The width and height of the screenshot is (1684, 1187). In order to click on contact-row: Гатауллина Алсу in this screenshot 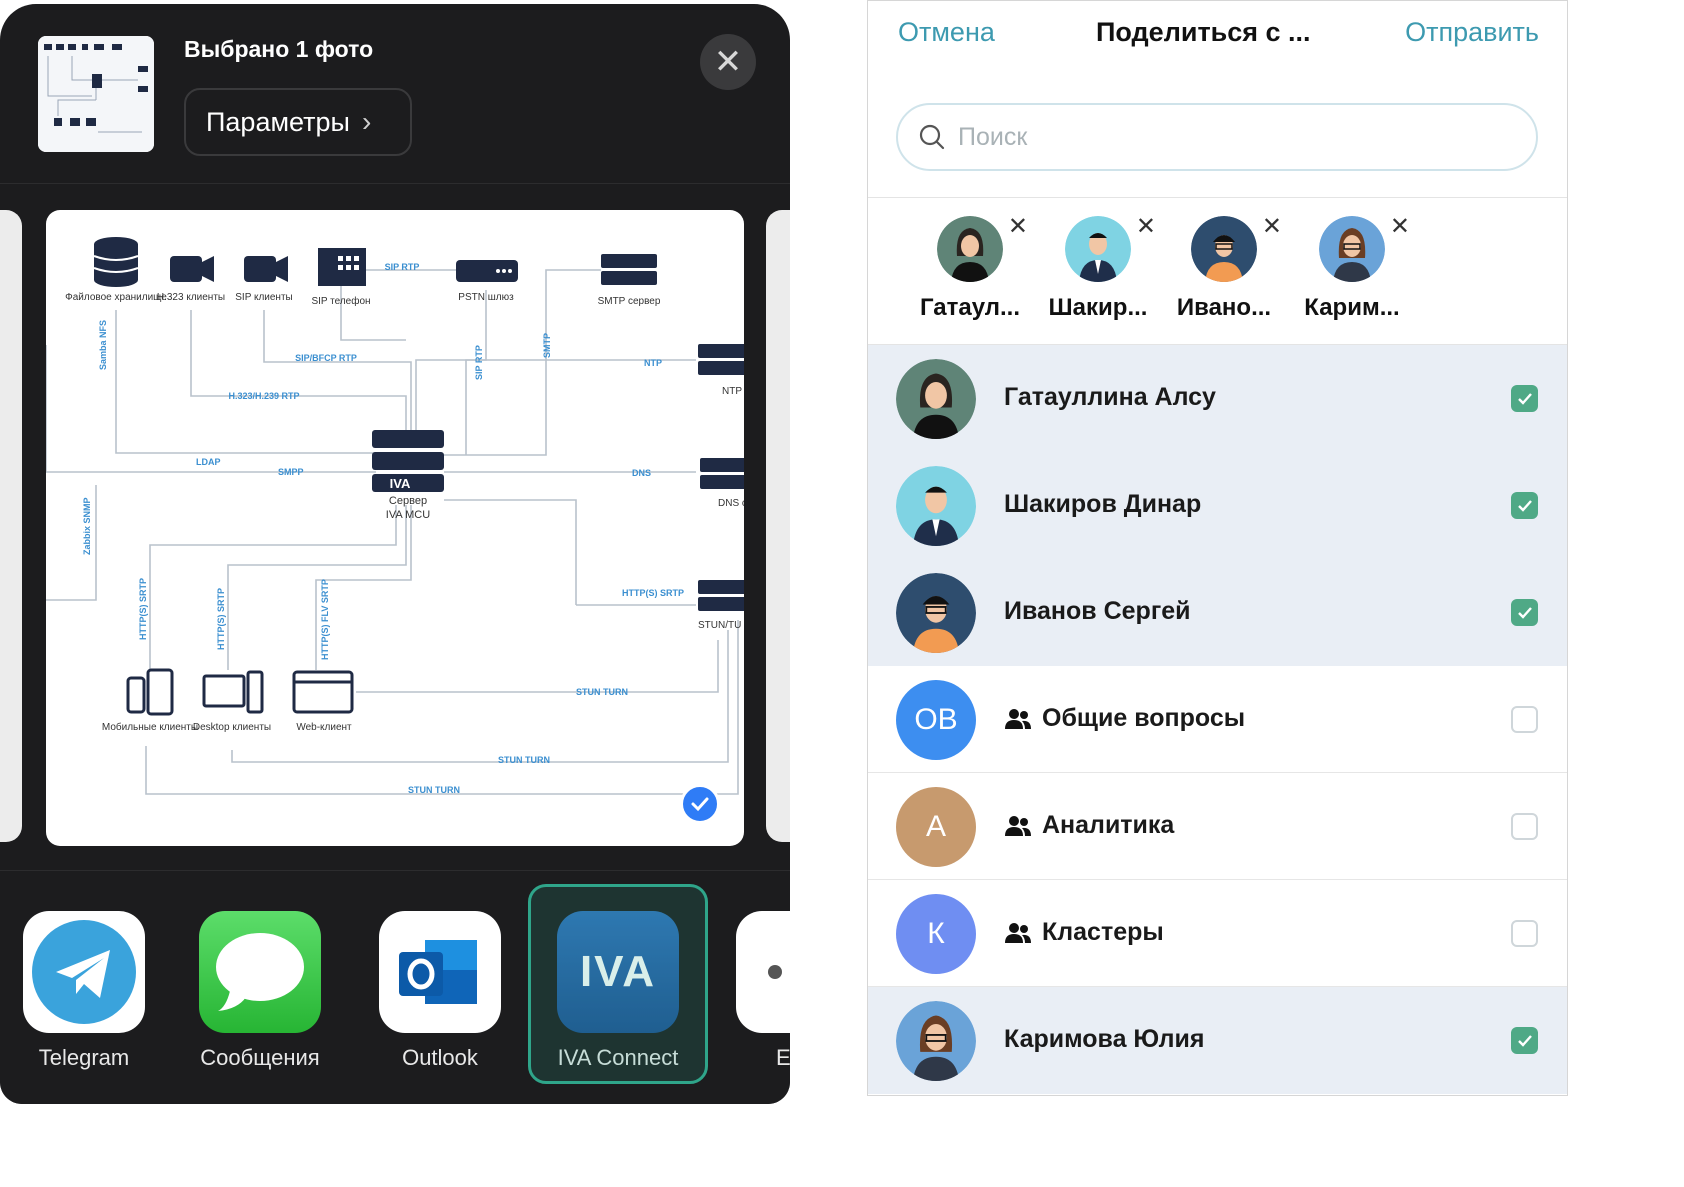, I will do `click(1217, 398)`.